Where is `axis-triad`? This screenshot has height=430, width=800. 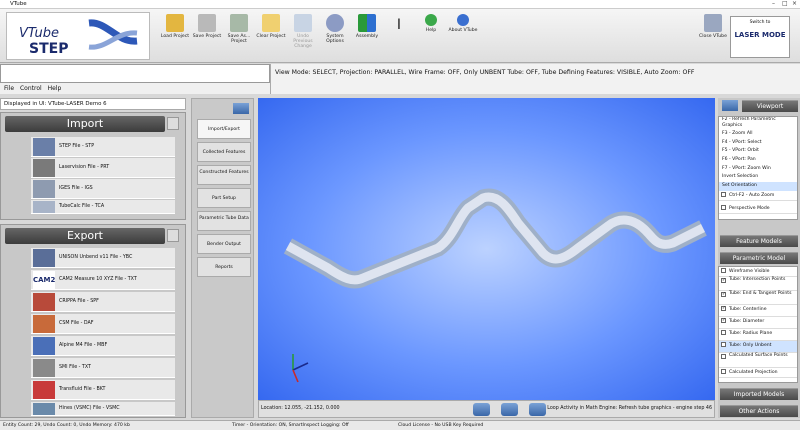 axis-triad is located at coordinates (300, 368).